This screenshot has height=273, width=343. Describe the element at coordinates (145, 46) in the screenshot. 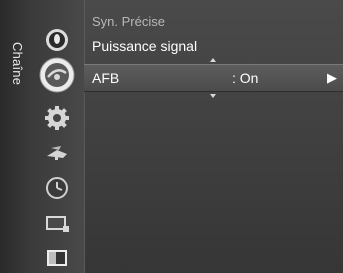

I see `menu-item-label: Puissance signal` at that location.